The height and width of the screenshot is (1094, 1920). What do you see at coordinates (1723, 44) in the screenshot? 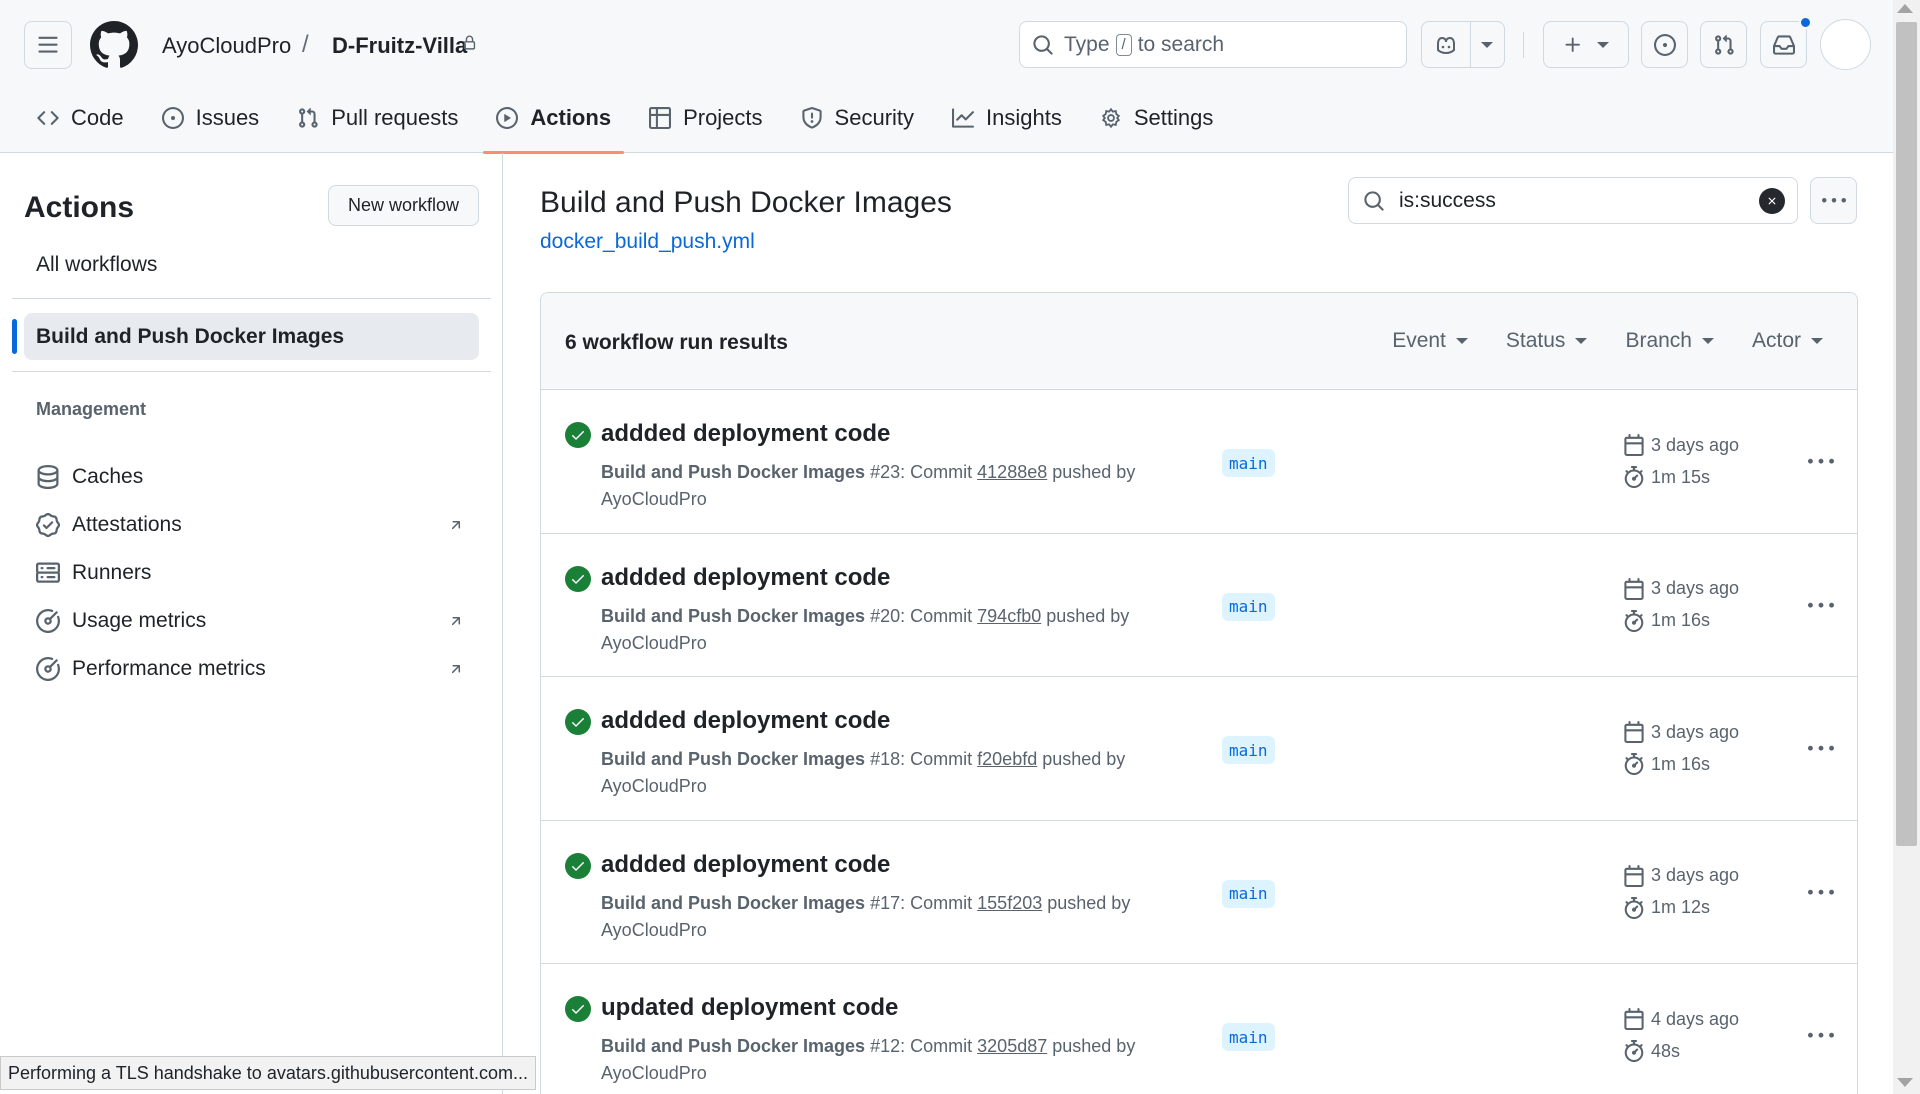
I see `your-pull-requests-button` at bounding box center [1723, 44].